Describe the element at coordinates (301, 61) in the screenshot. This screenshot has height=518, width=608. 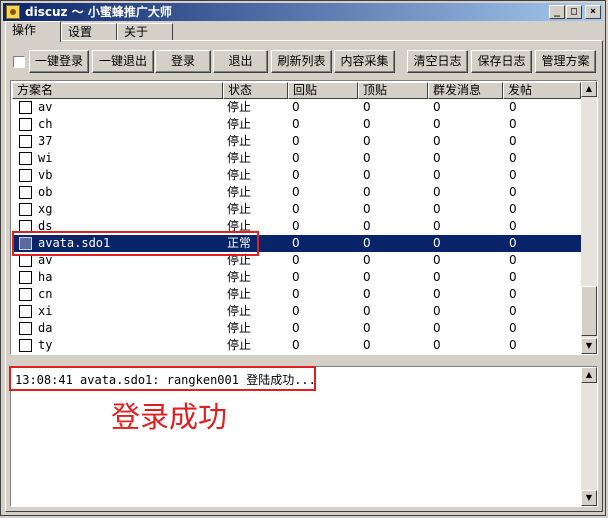
I see `refresh-list-button: 刷新列表` at that location.